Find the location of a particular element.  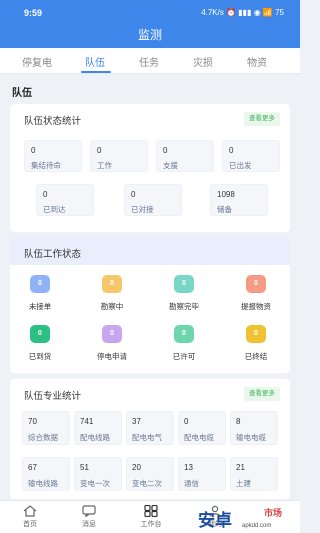

pro-stat-value: 21 is located at coordinates (240, 467).